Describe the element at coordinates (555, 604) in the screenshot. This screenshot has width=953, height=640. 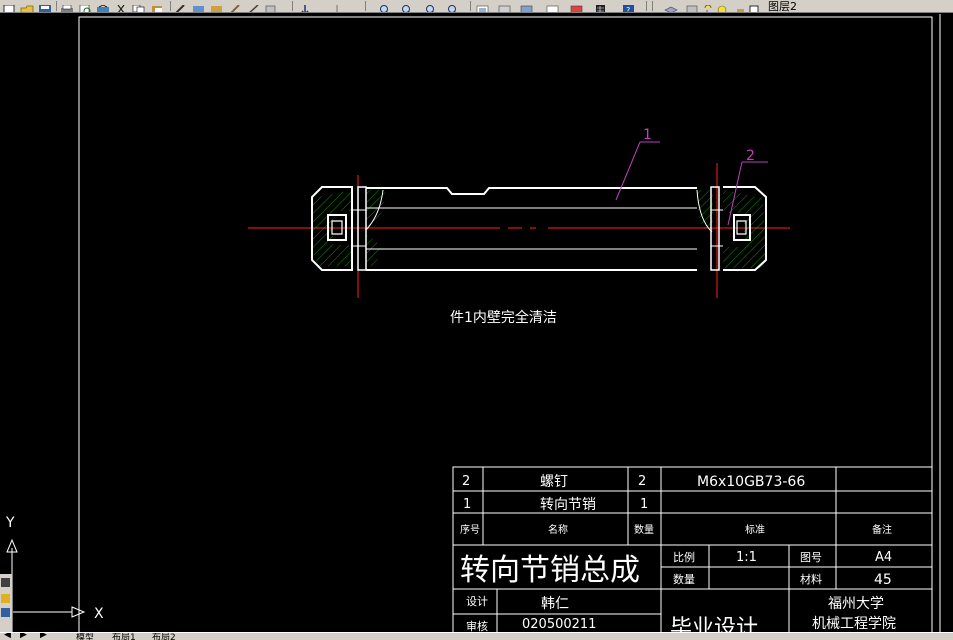
I see `designer-name: 韩仁` at that location.